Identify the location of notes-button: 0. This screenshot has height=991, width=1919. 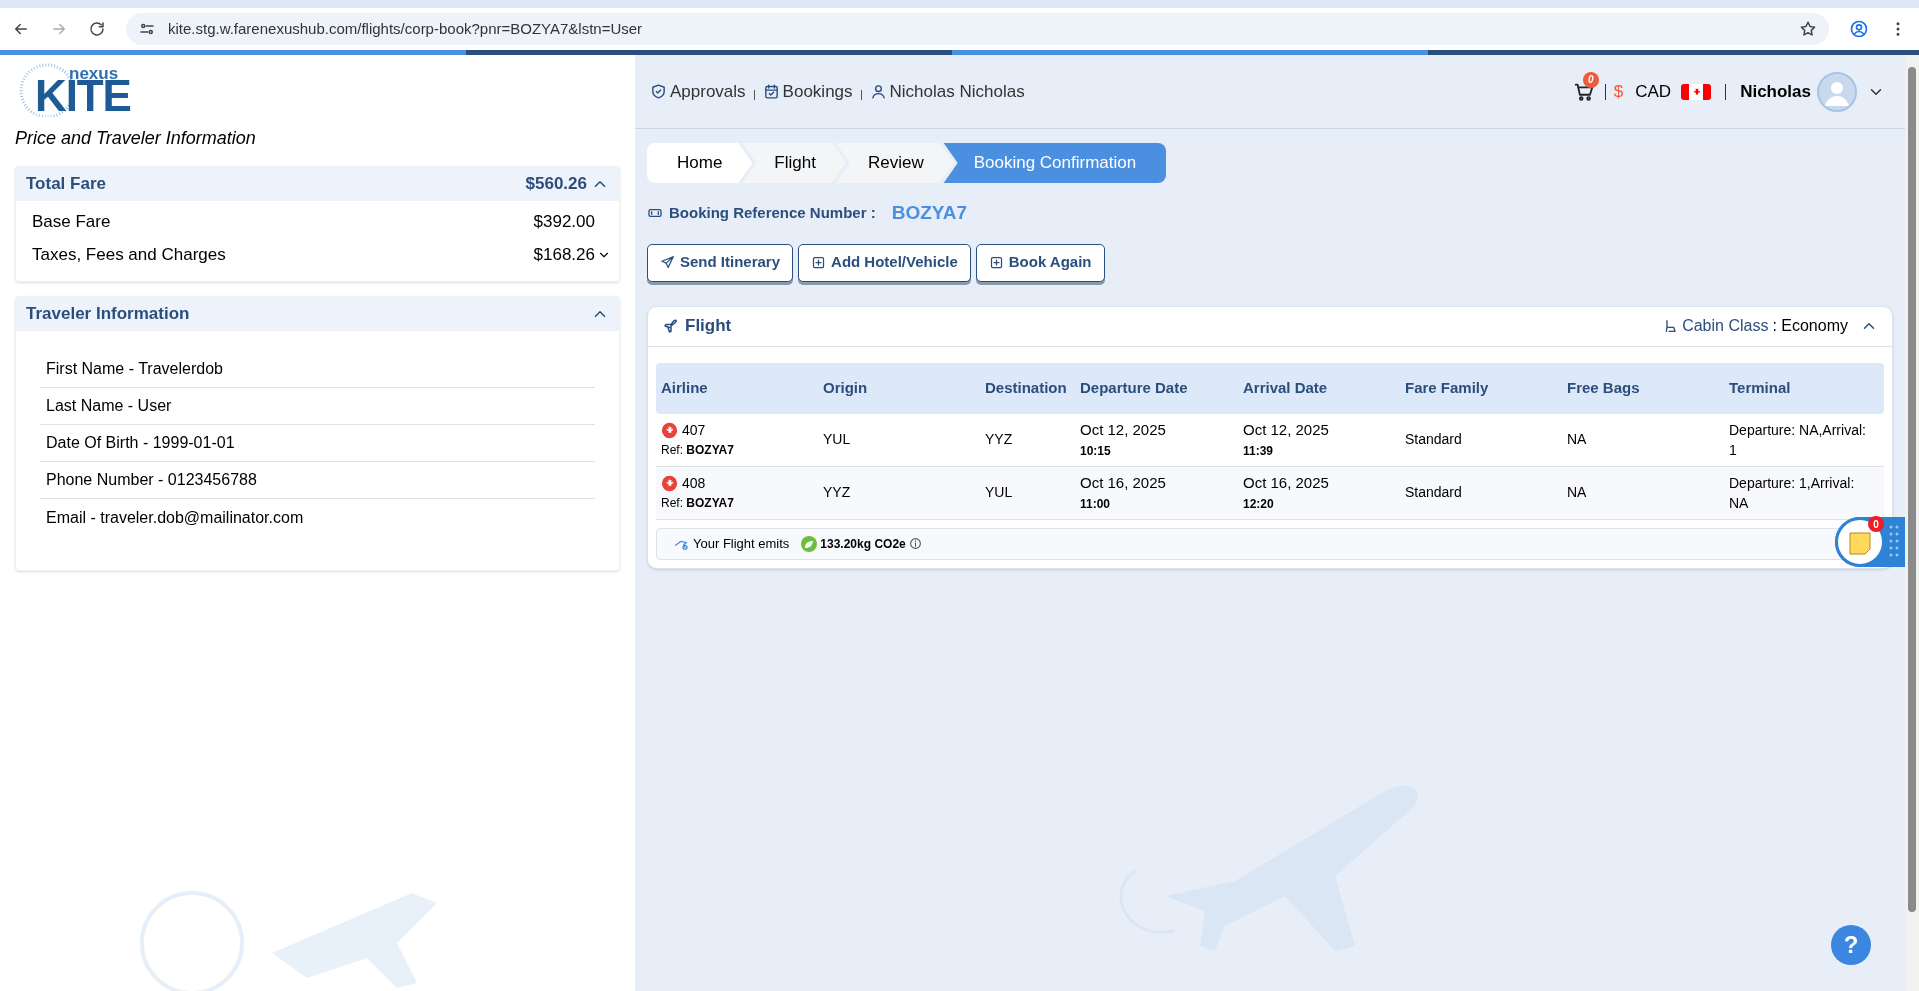
(1860, 542).